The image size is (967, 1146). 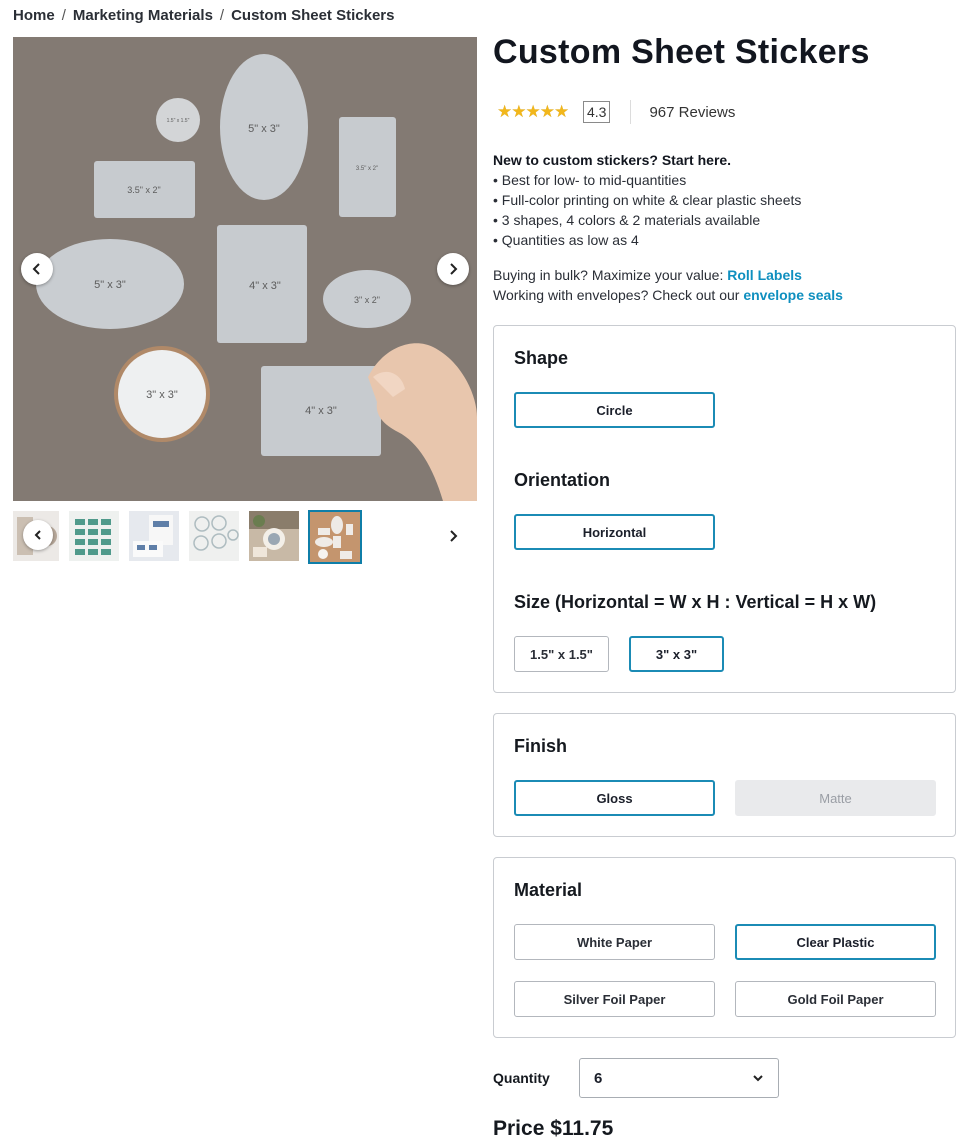 What do you see at coordinates (548, 890) in the screenshot?
I see `material-title: Material` at bounding box center [548, 890].